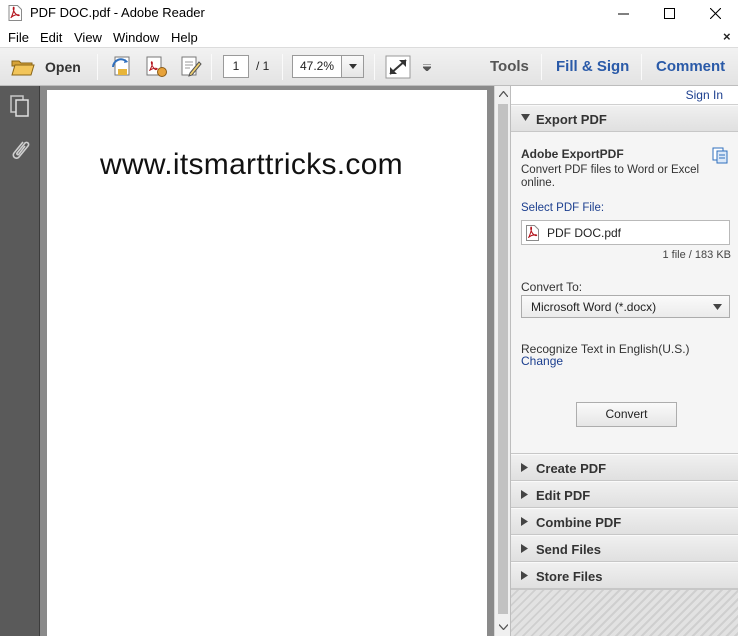 Image resolution: width=738 pixels, height=636 pixels. What do you see at coordinates (572, 154) in the screenshot?
I see `export-service-title: Adobe ExportPDF` at bounding box center [572, 154].